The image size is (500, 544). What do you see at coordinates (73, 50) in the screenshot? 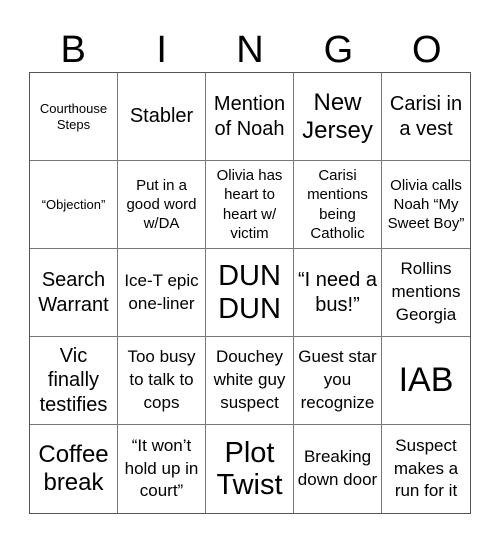
I see `header-letter-b: B` at bounding box center [73, 50].